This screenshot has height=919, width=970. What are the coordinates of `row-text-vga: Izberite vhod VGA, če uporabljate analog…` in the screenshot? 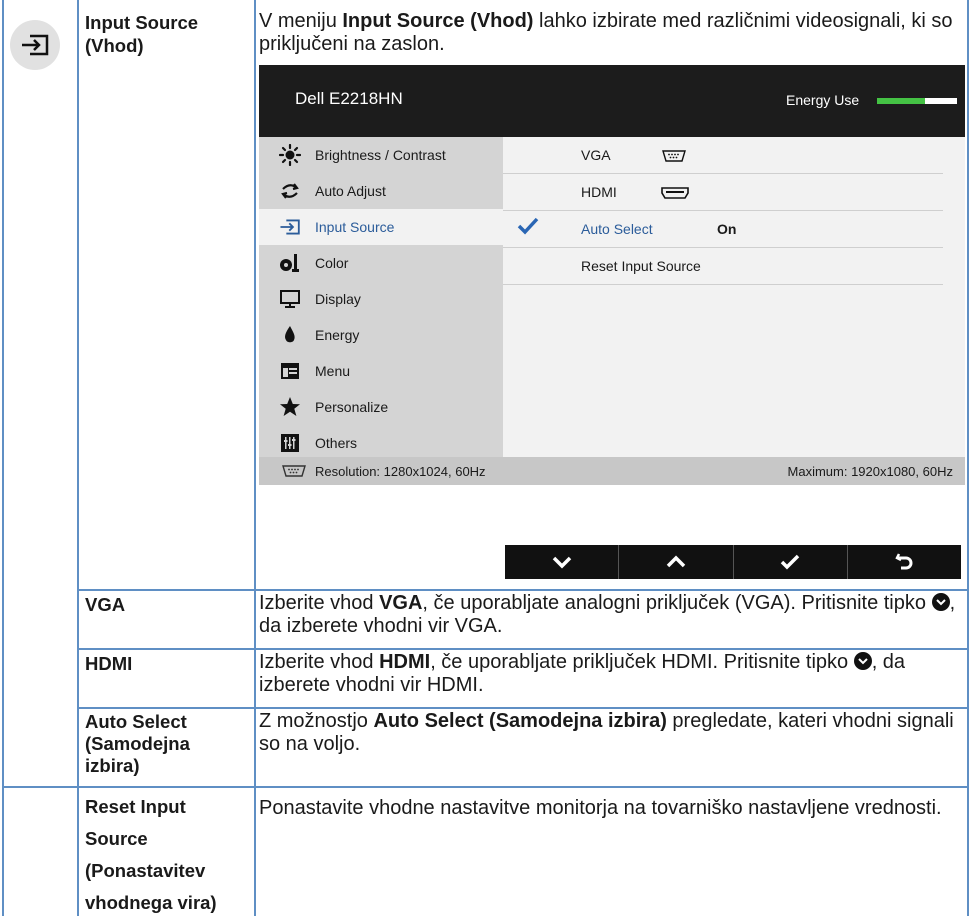 It's located at (607, 614).